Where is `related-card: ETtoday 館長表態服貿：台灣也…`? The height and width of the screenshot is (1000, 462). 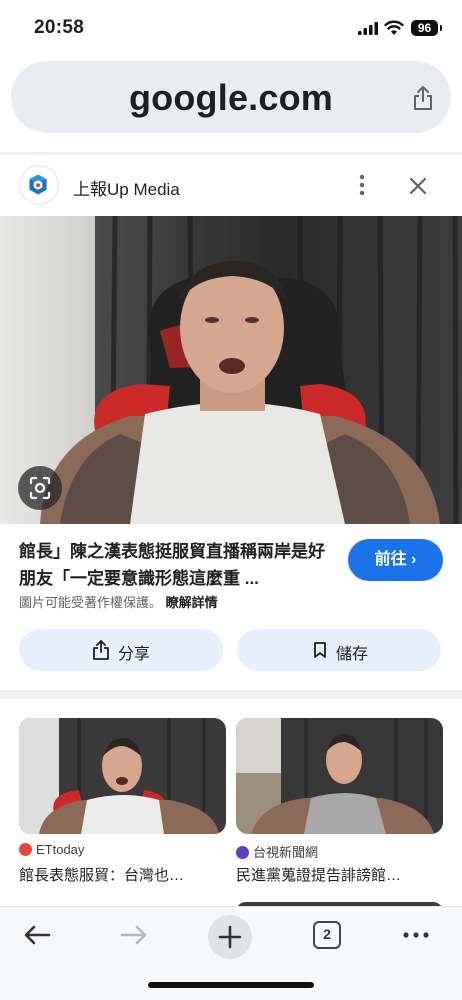
related-card: ETtoday 館長表態服貿：台灣也… is located at coordinates (122, 801).